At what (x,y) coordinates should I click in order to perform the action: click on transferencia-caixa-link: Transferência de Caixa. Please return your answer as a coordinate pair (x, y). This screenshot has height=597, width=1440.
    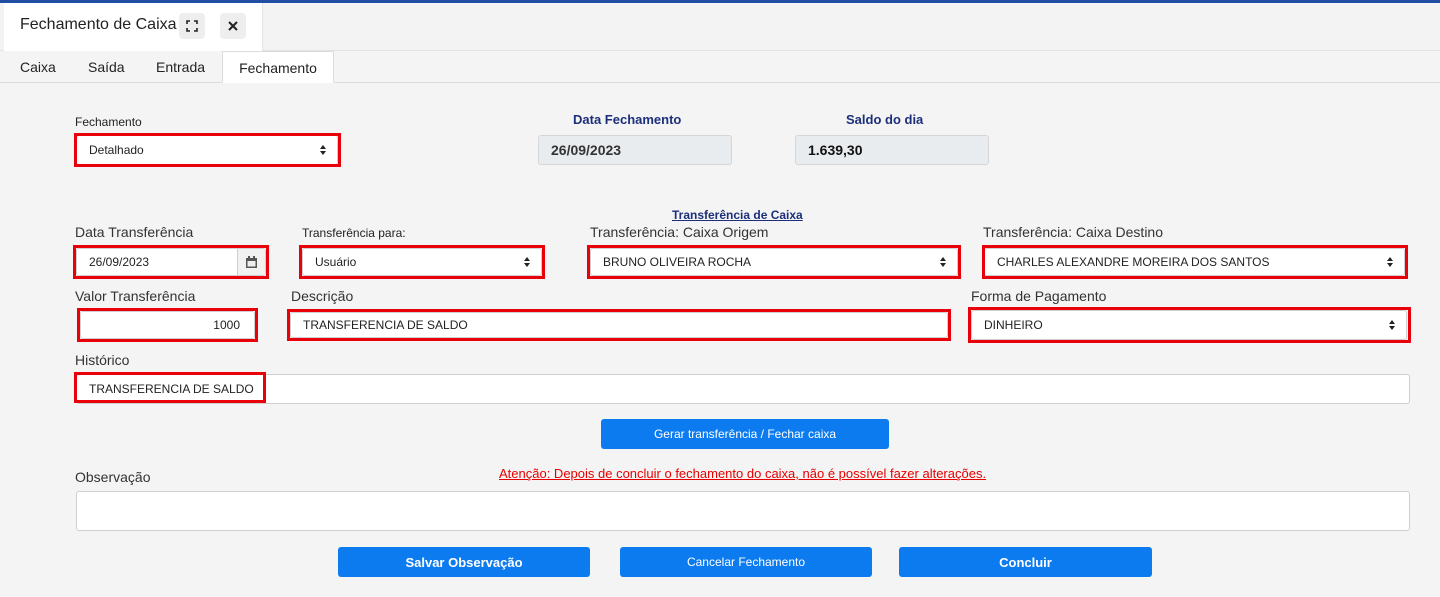
    Looking at the image, I should click on (737, 215).